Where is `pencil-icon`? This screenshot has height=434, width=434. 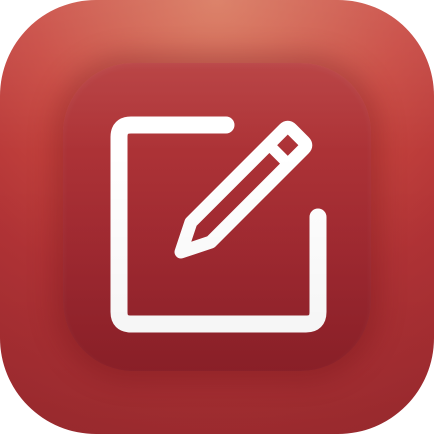 pencil-icon is located at coordinates (243, 189).